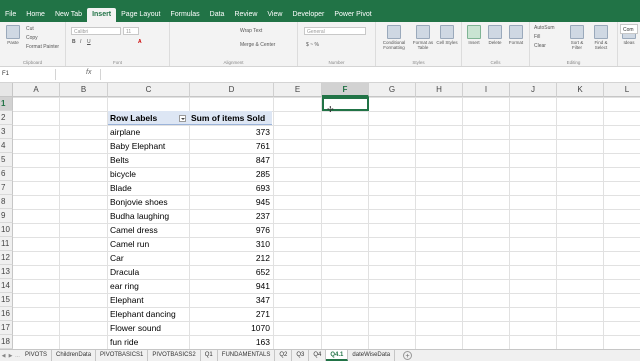  I want to click on sheet-tab-q4-1: Q4.1, so click(337, 355).